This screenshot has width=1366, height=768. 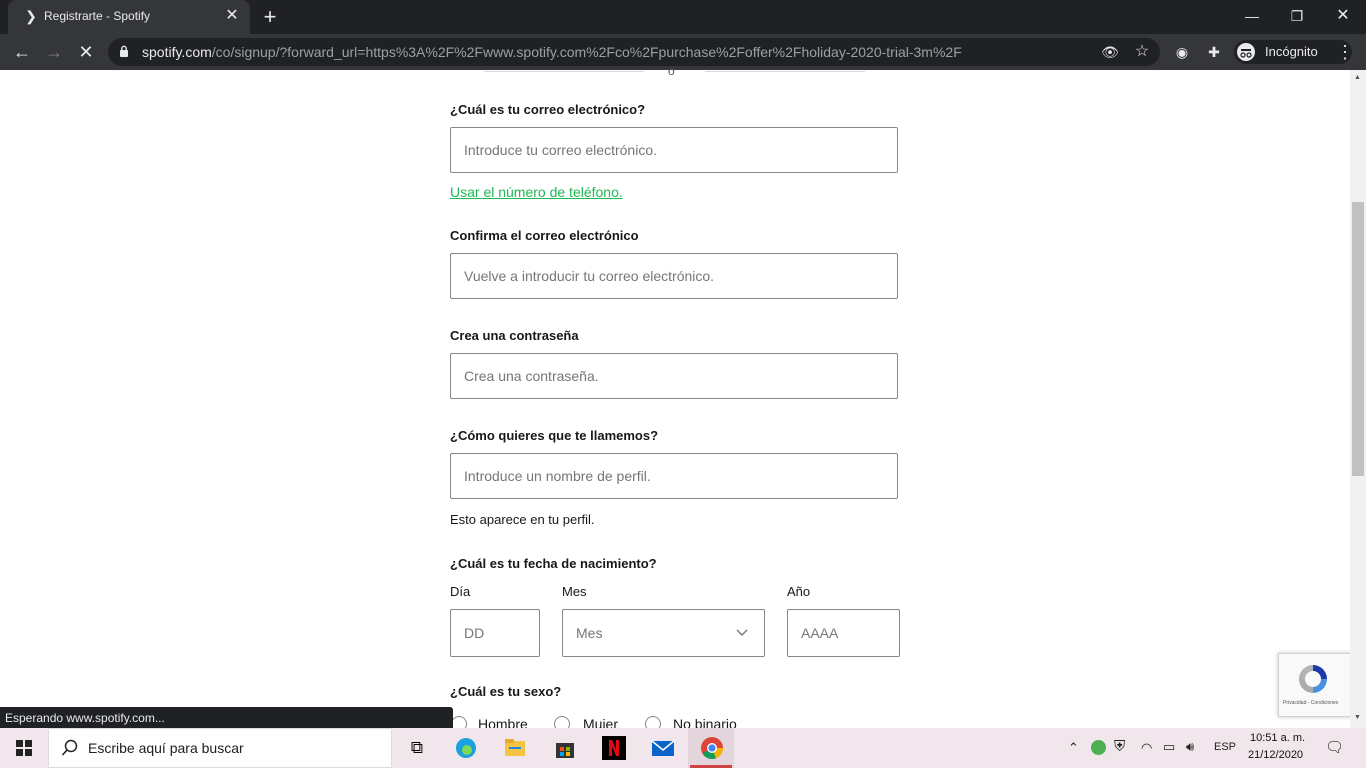 What do you see at coordinates (166, 748) in the screenshot?
I see `taskbar-search-placeholder: Escribe aquí para buscar` at bounding box center [166, 748].